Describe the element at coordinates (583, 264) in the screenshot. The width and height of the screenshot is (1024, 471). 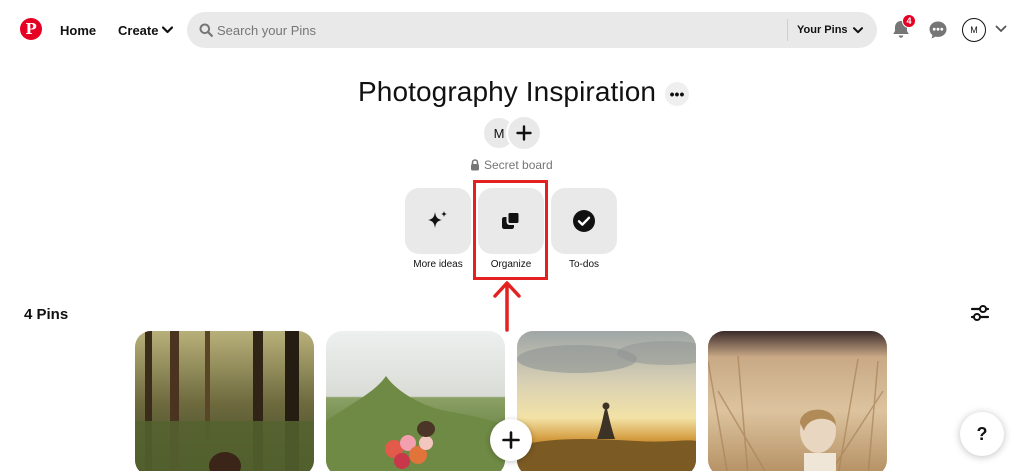
I see `to-dos-label: To-dos` at that location.